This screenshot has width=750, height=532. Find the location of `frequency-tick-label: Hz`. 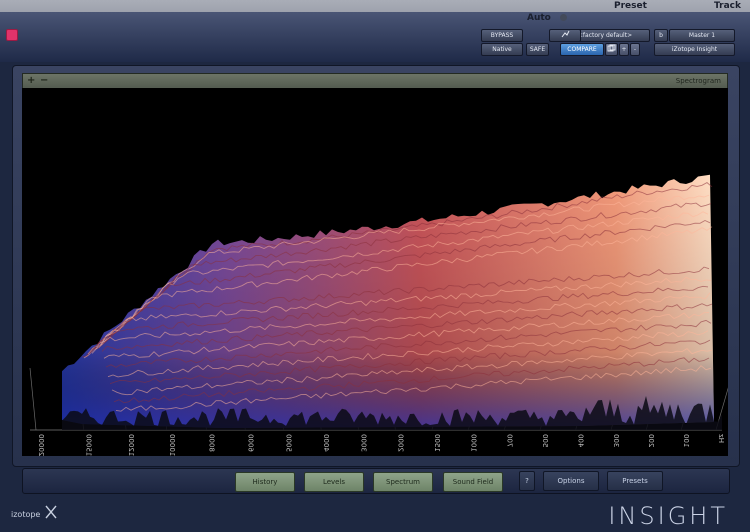

frequency-tick-label: Hz is located at coordinates (721, 438).